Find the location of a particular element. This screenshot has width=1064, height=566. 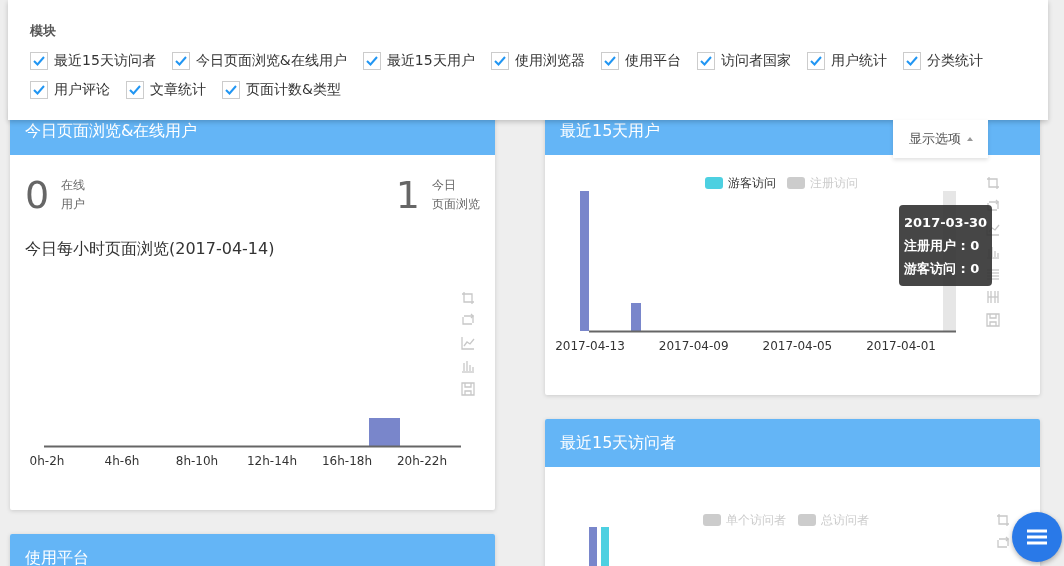

checkbox-label: 分类统计 is located at coordinates (954, 61).